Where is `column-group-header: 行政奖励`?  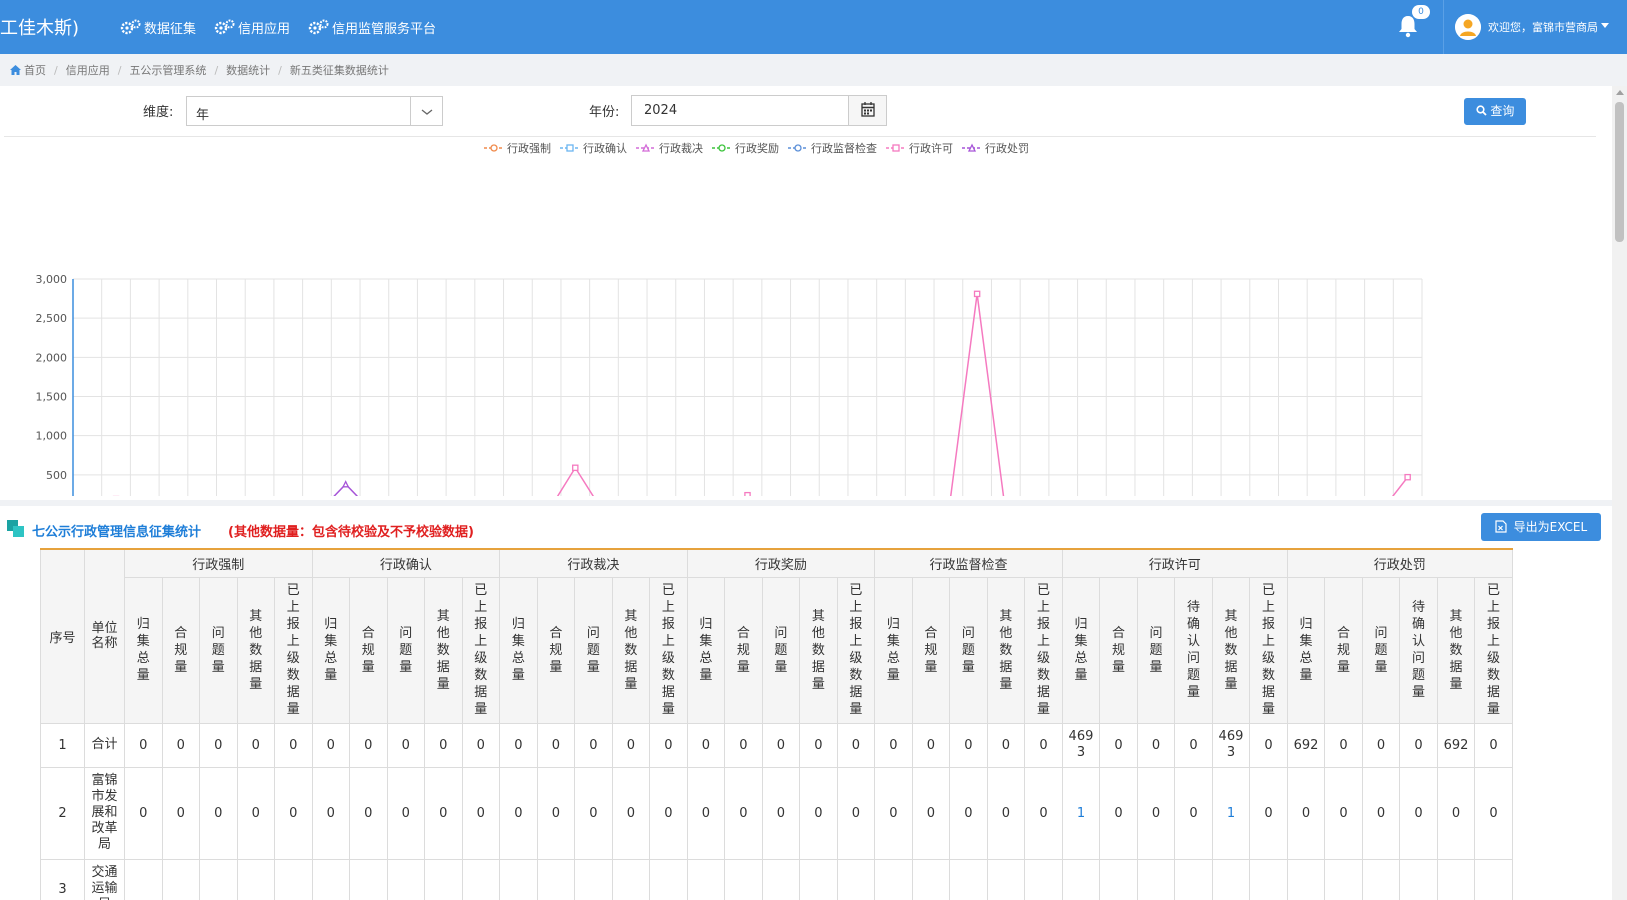
column-group-header: 行政奖励 is located at coordinates (781, 563).